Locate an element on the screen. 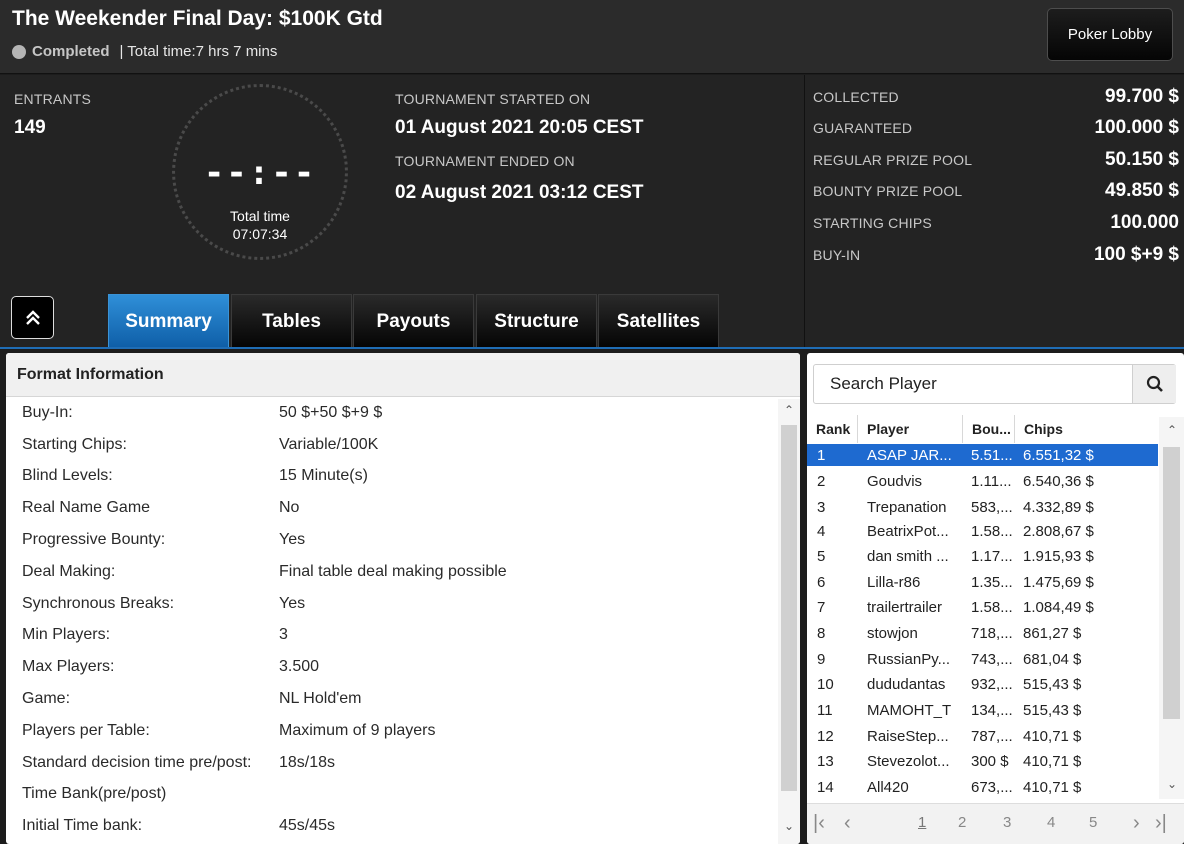 This screenshot has width=1184, height=844. player-cell: Lilla-r86 is located at coordinates (894, 582).